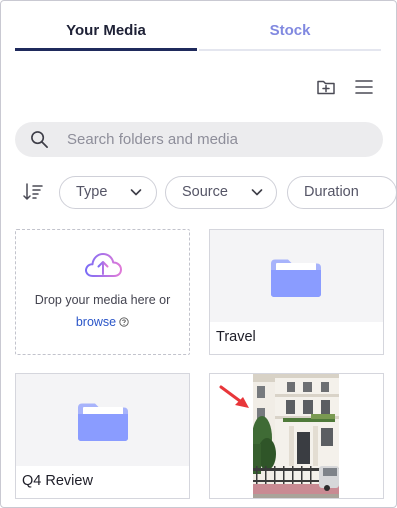 The image size is (397, 508). I want to click on filter-source-label: Source, so click(205, 192).